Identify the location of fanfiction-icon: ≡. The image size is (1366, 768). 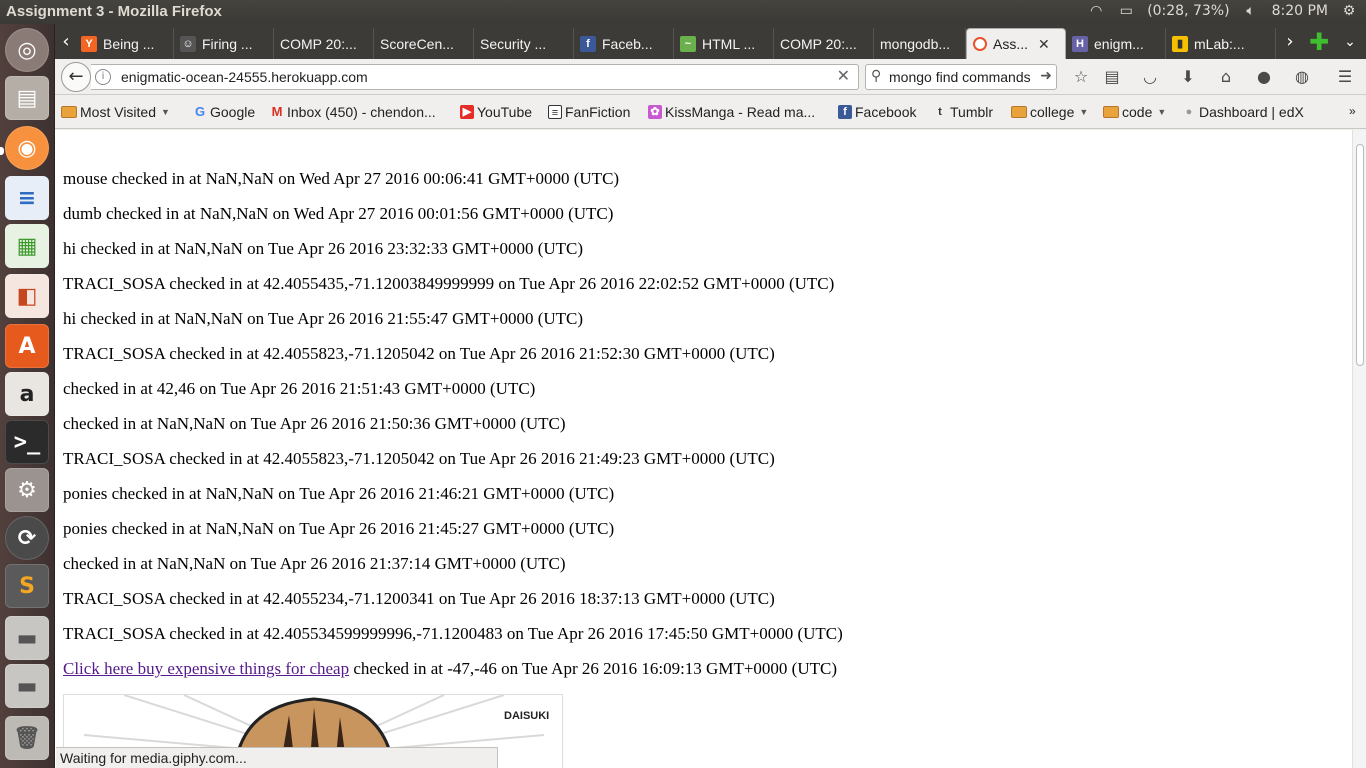
(555, 112).